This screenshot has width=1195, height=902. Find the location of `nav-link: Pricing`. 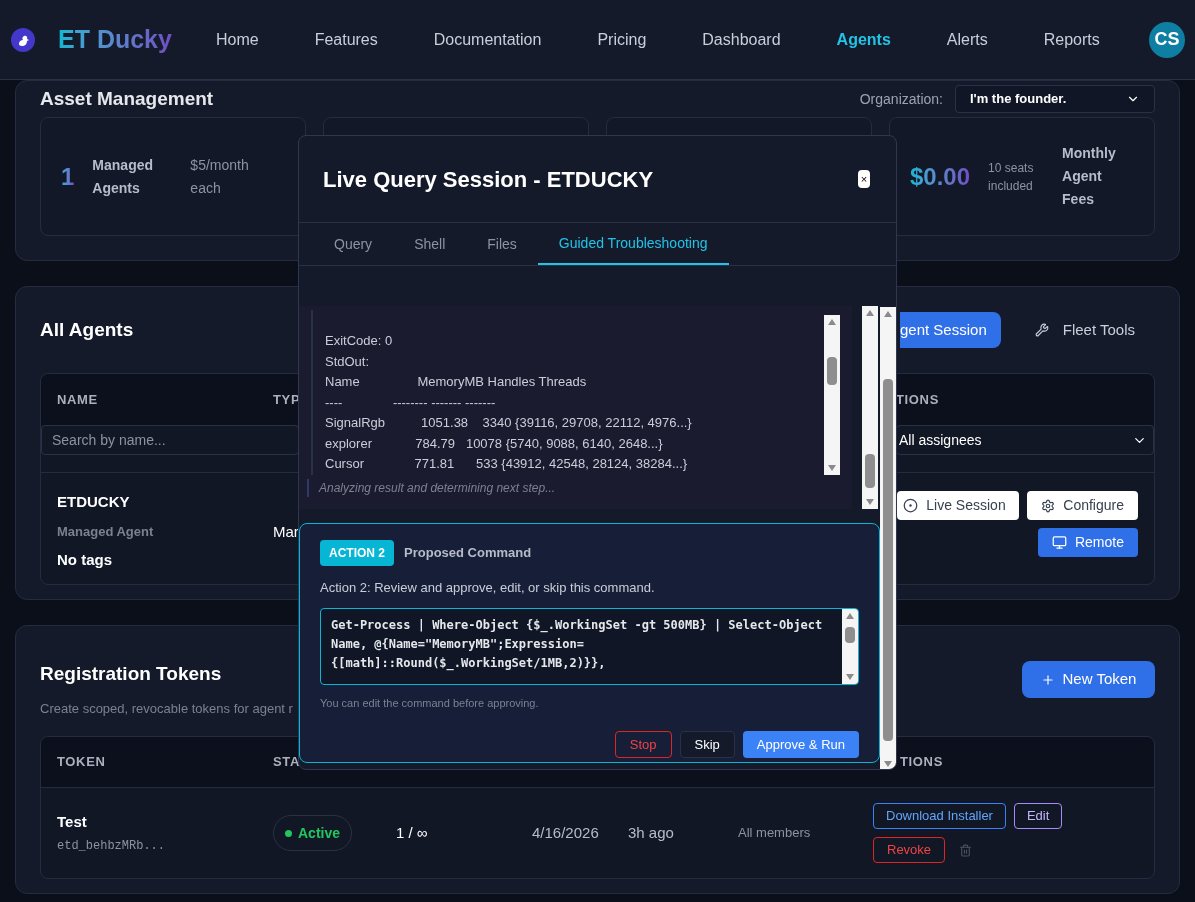

nav-link: Pricing is located at coordinates (622, 39).